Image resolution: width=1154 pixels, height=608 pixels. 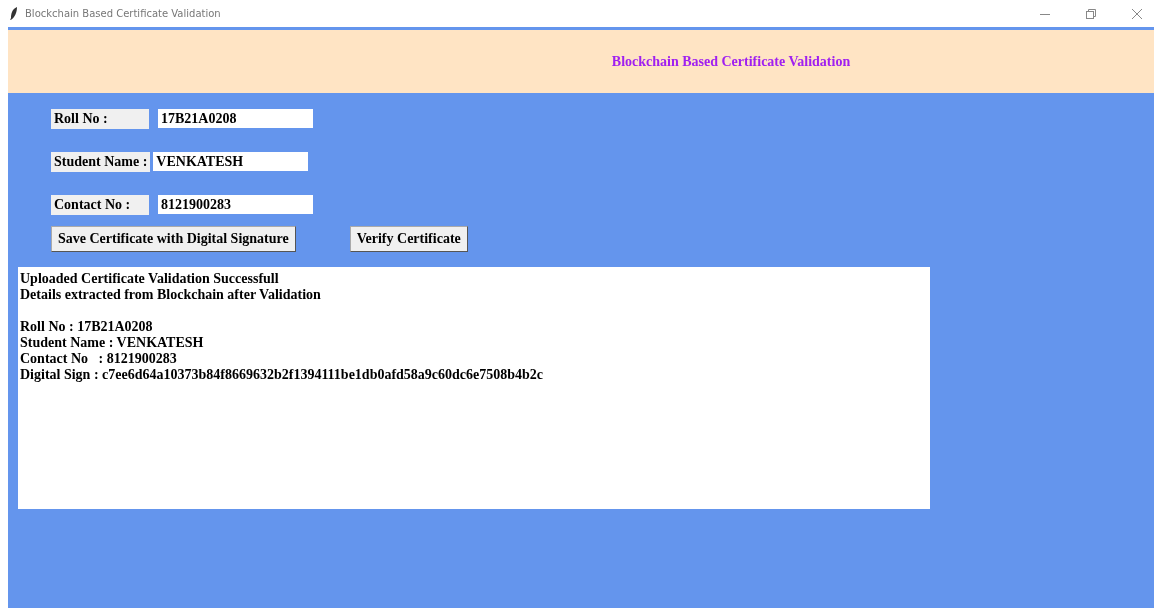 What do you see at coordinates (408, 239) in the screenshot?
I see `action-button: Verify Certificate` at bounding box center [408, 239].